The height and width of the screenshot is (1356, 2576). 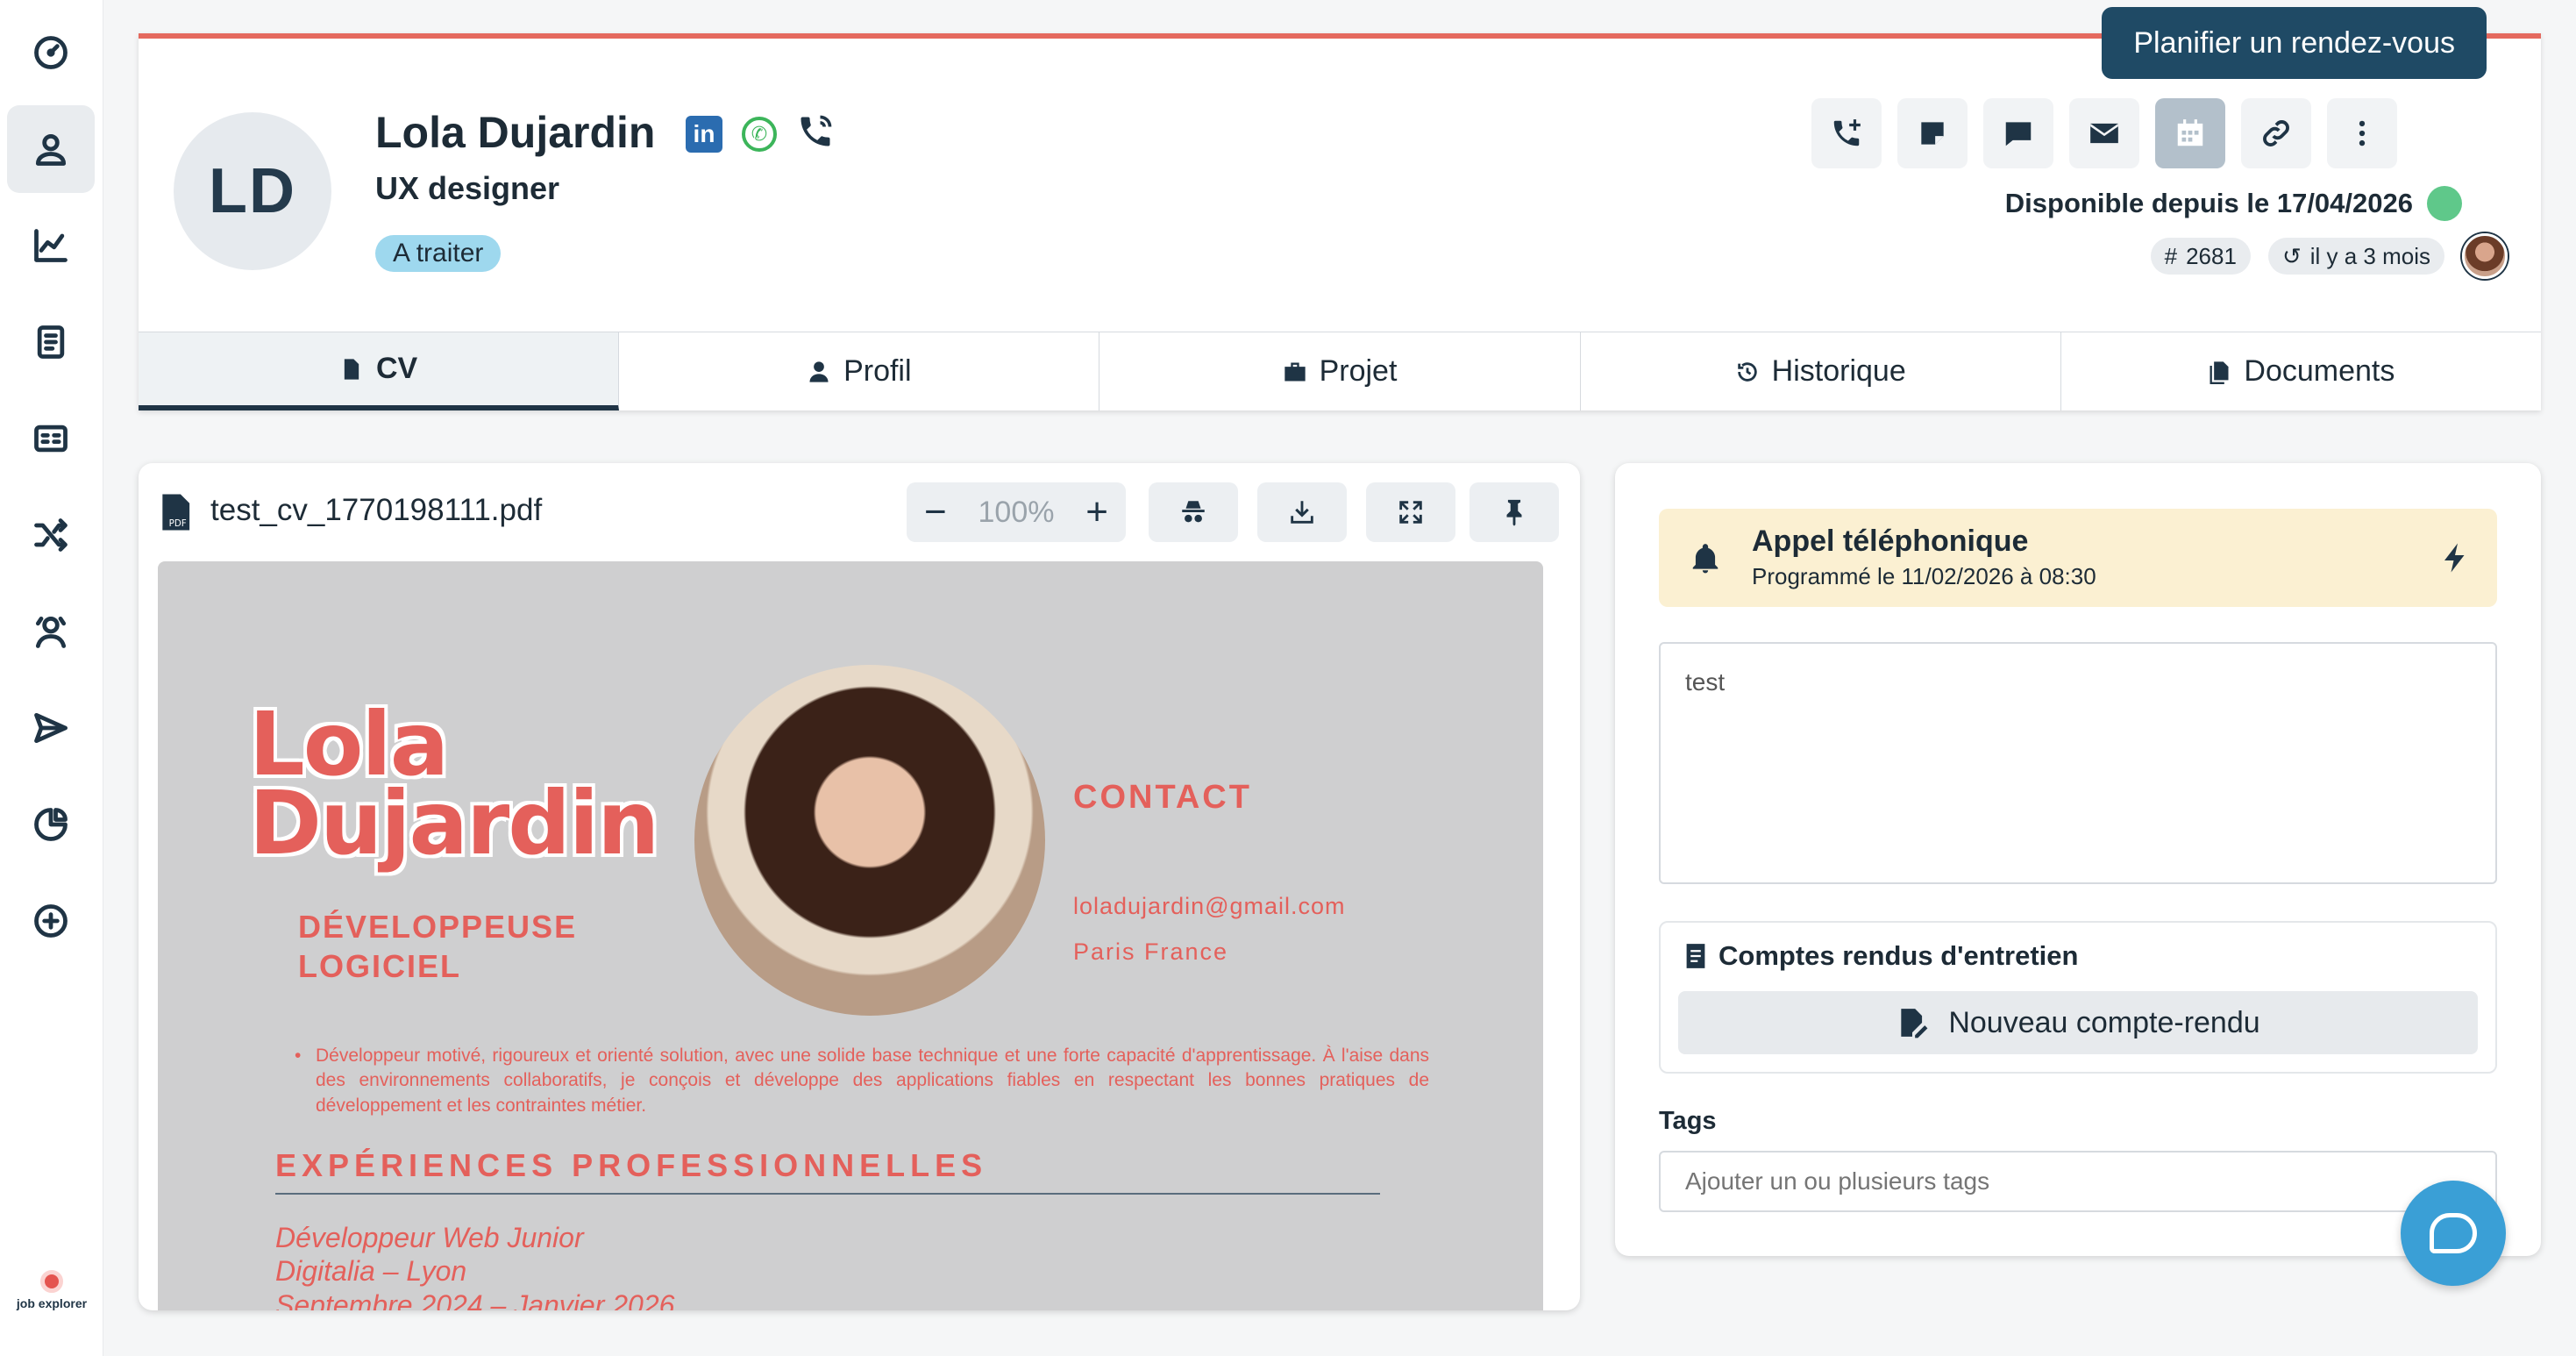 I want to click on invoice-icon, so click(x=51, y=439).